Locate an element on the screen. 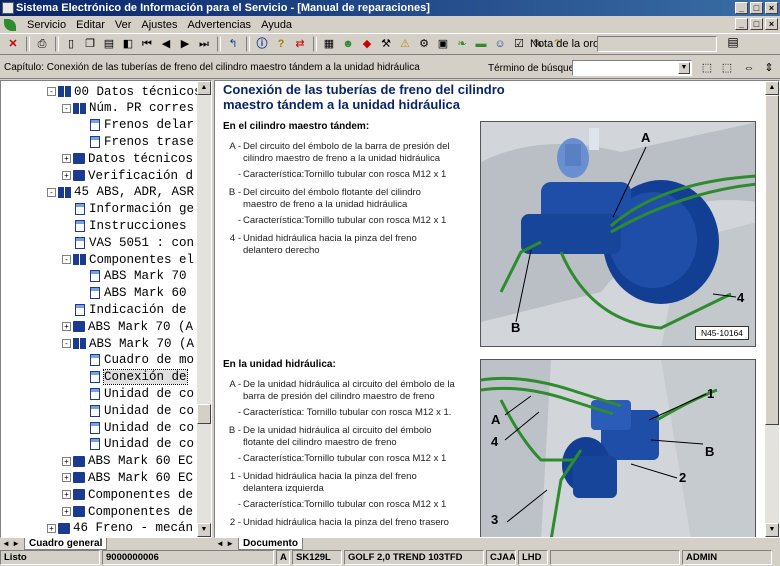 Image resolution: width=780 pixels, height=566 pixels. menu-ayuda: Ayuda is located at coordinates (276, 25).